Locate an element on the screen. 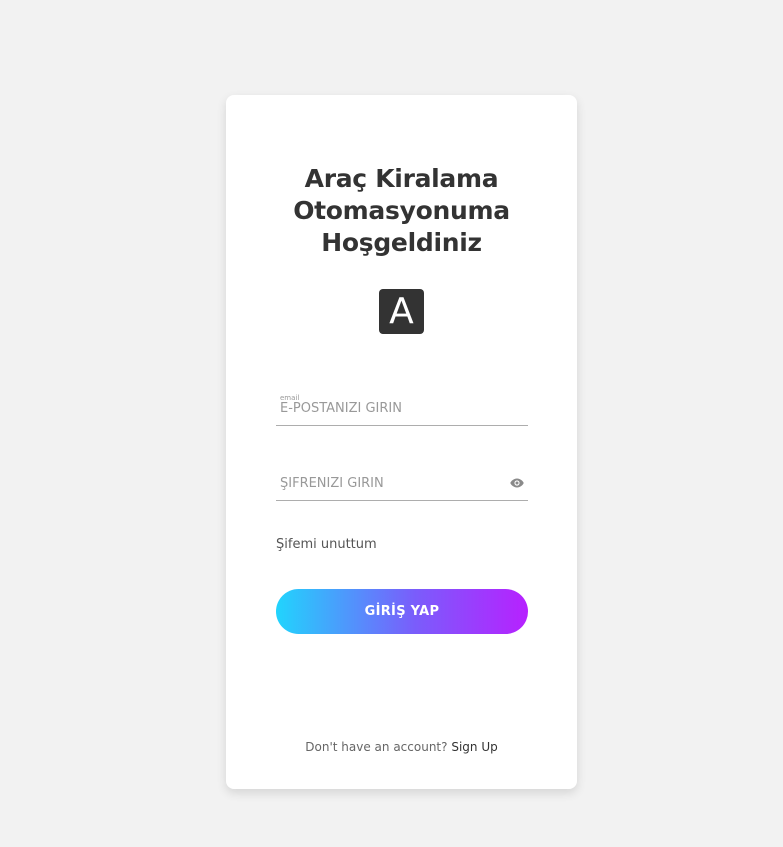  signup-prompt: Don't have an account? is located at coordinates (376, 747).